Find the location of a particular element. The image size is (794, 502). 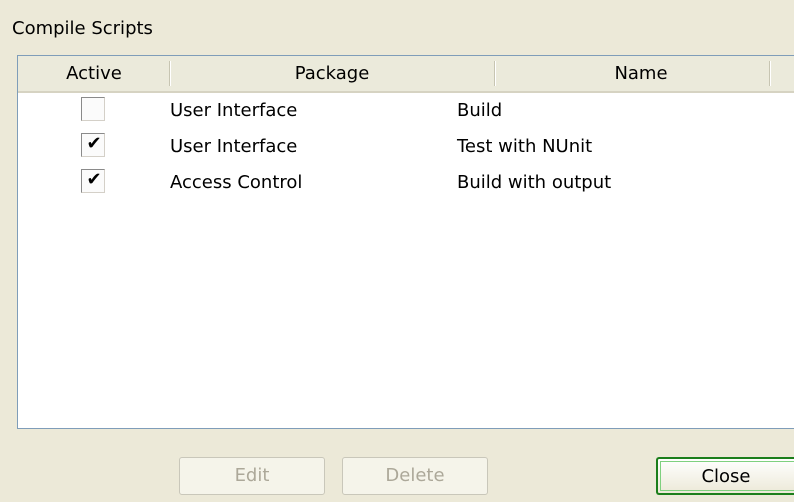

column-header-package: Package is located at coordinates (332, 73).